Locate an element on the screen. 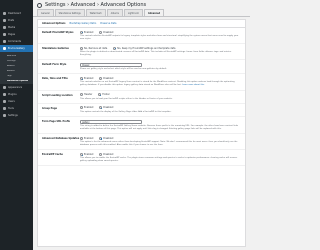  sidebar-item-dashboard: Dashboard is located at coordinates (16, 13).